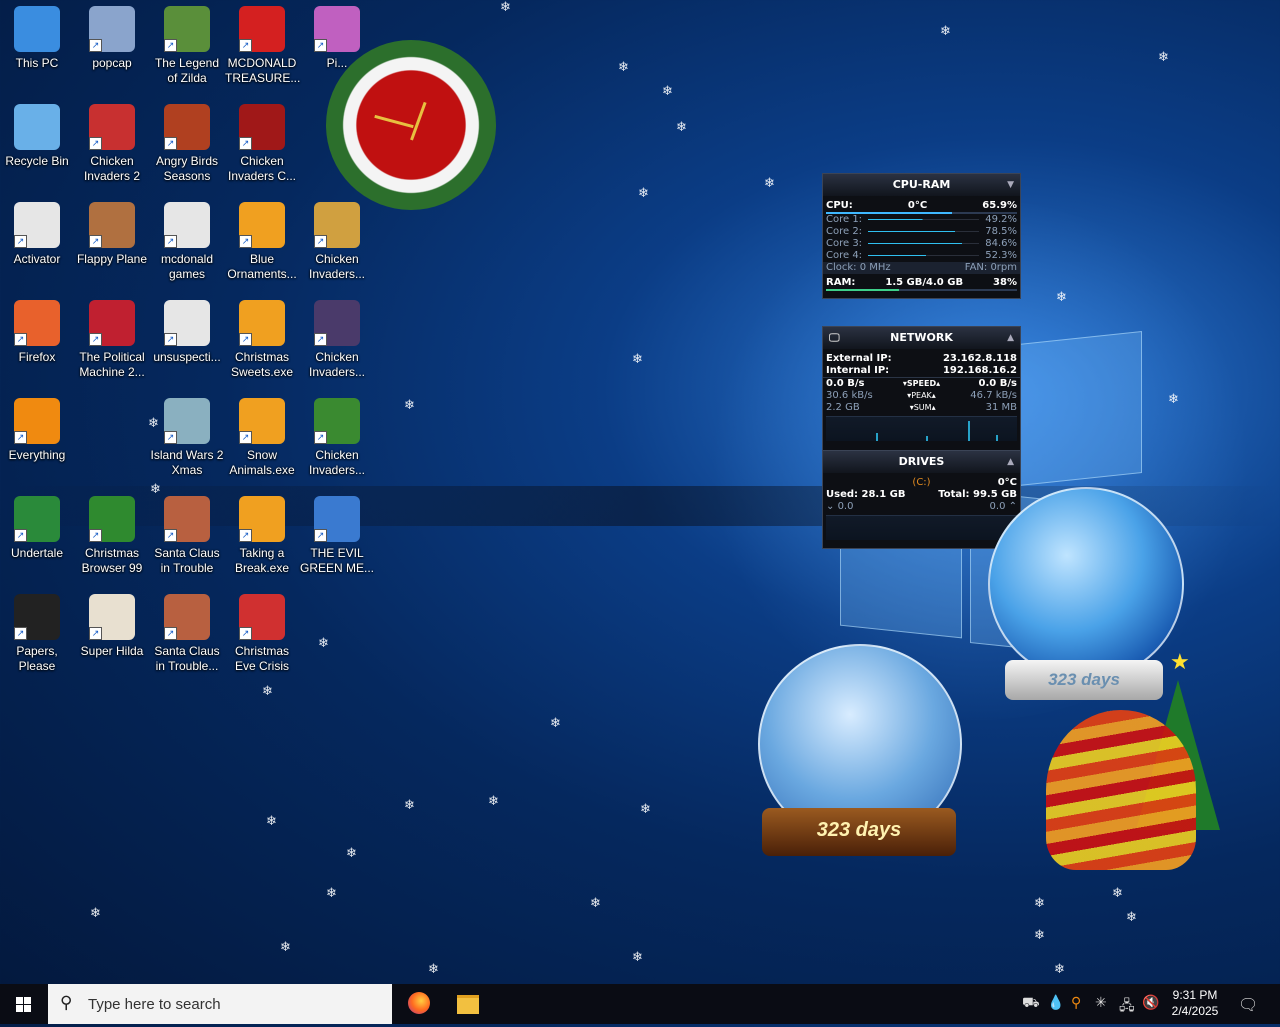  Describe the element at coordinates (859, 830) in the screenshot. I see `countdown-text-2: 323 days` at that location.